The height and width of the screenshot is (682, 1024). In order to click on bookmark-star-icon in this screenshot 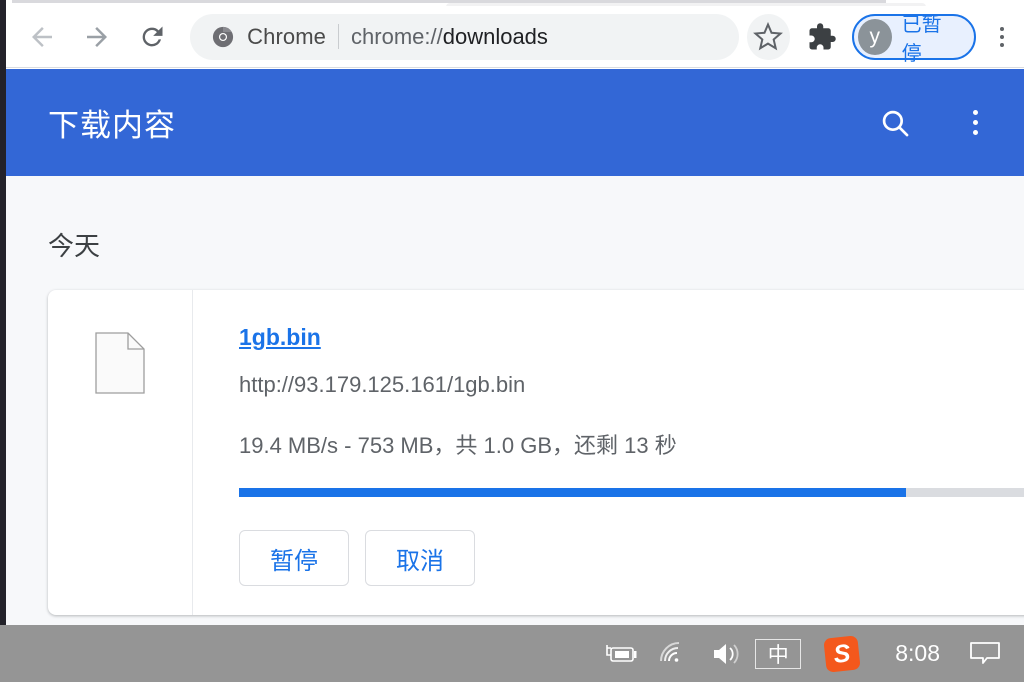, I will do `click(768, 35)`.